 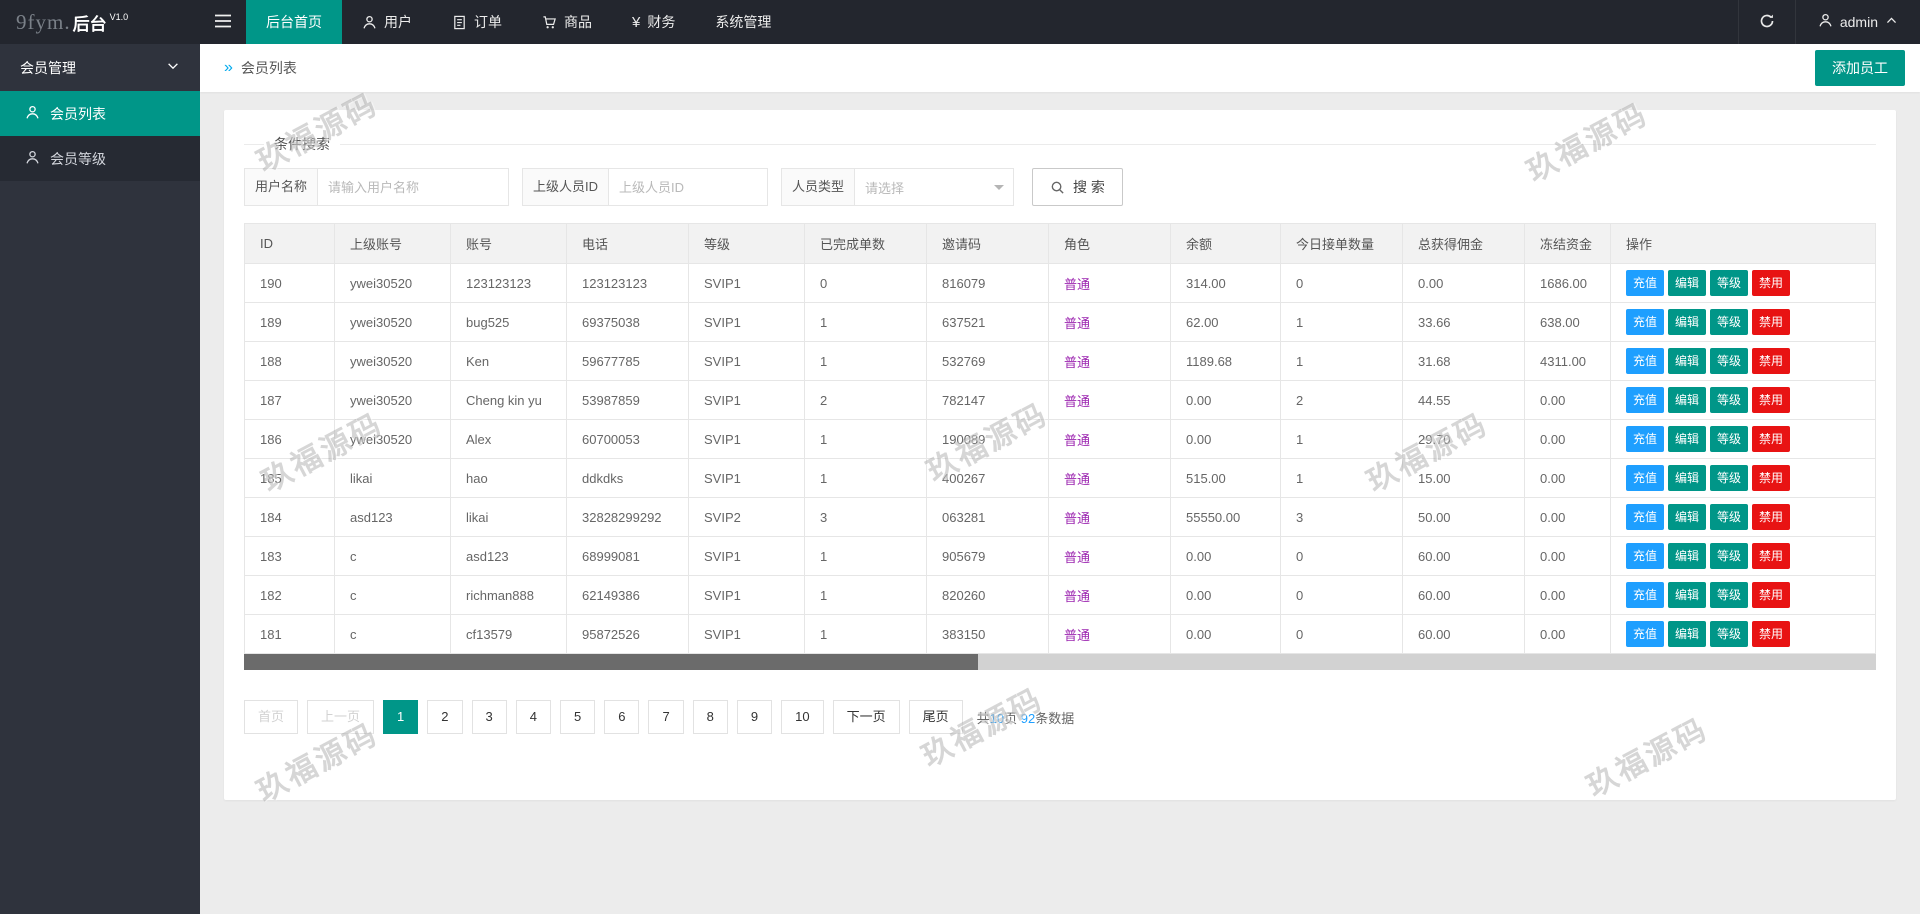 I want to click on page-number-button: 6, so click(x=622, y=717).